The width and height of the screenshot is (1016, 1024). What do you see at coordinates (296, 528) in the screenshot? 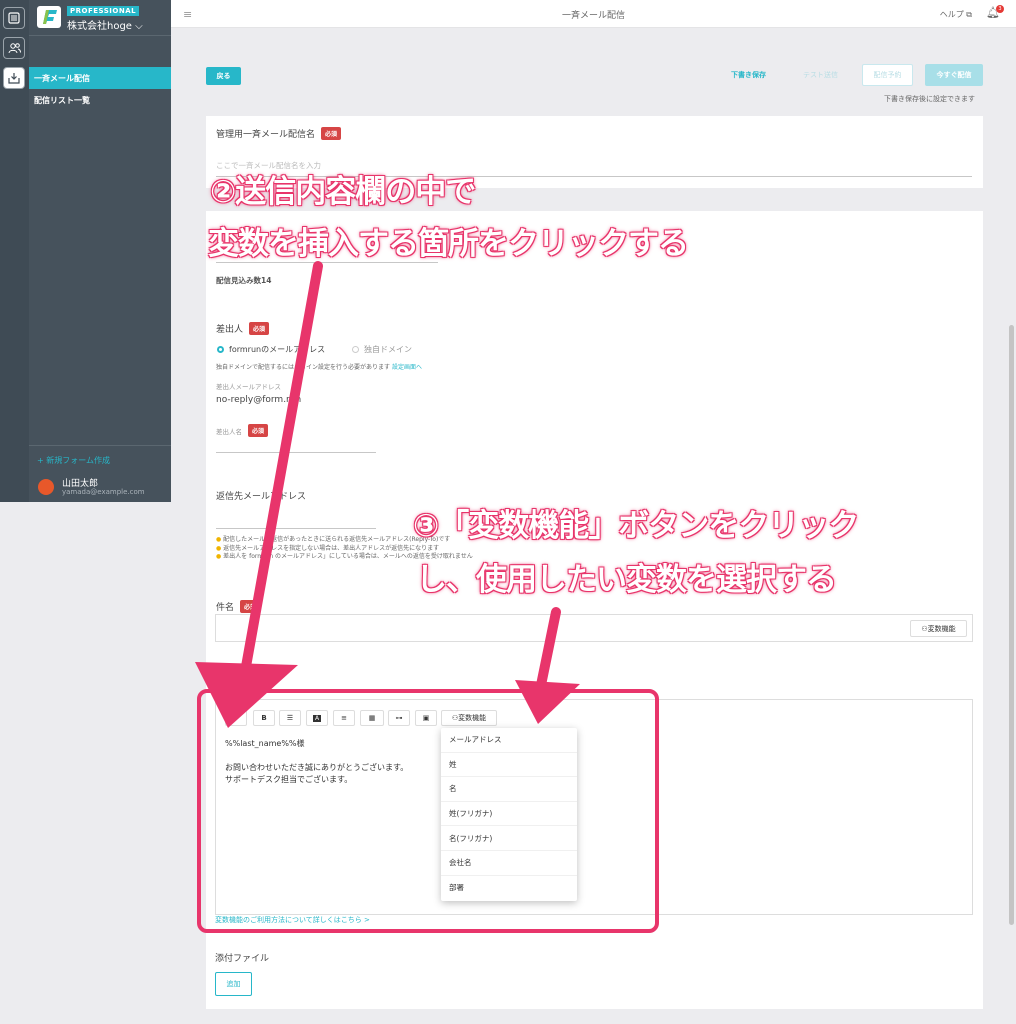
I see `reply-to-input` at bounding box center [296, 528].